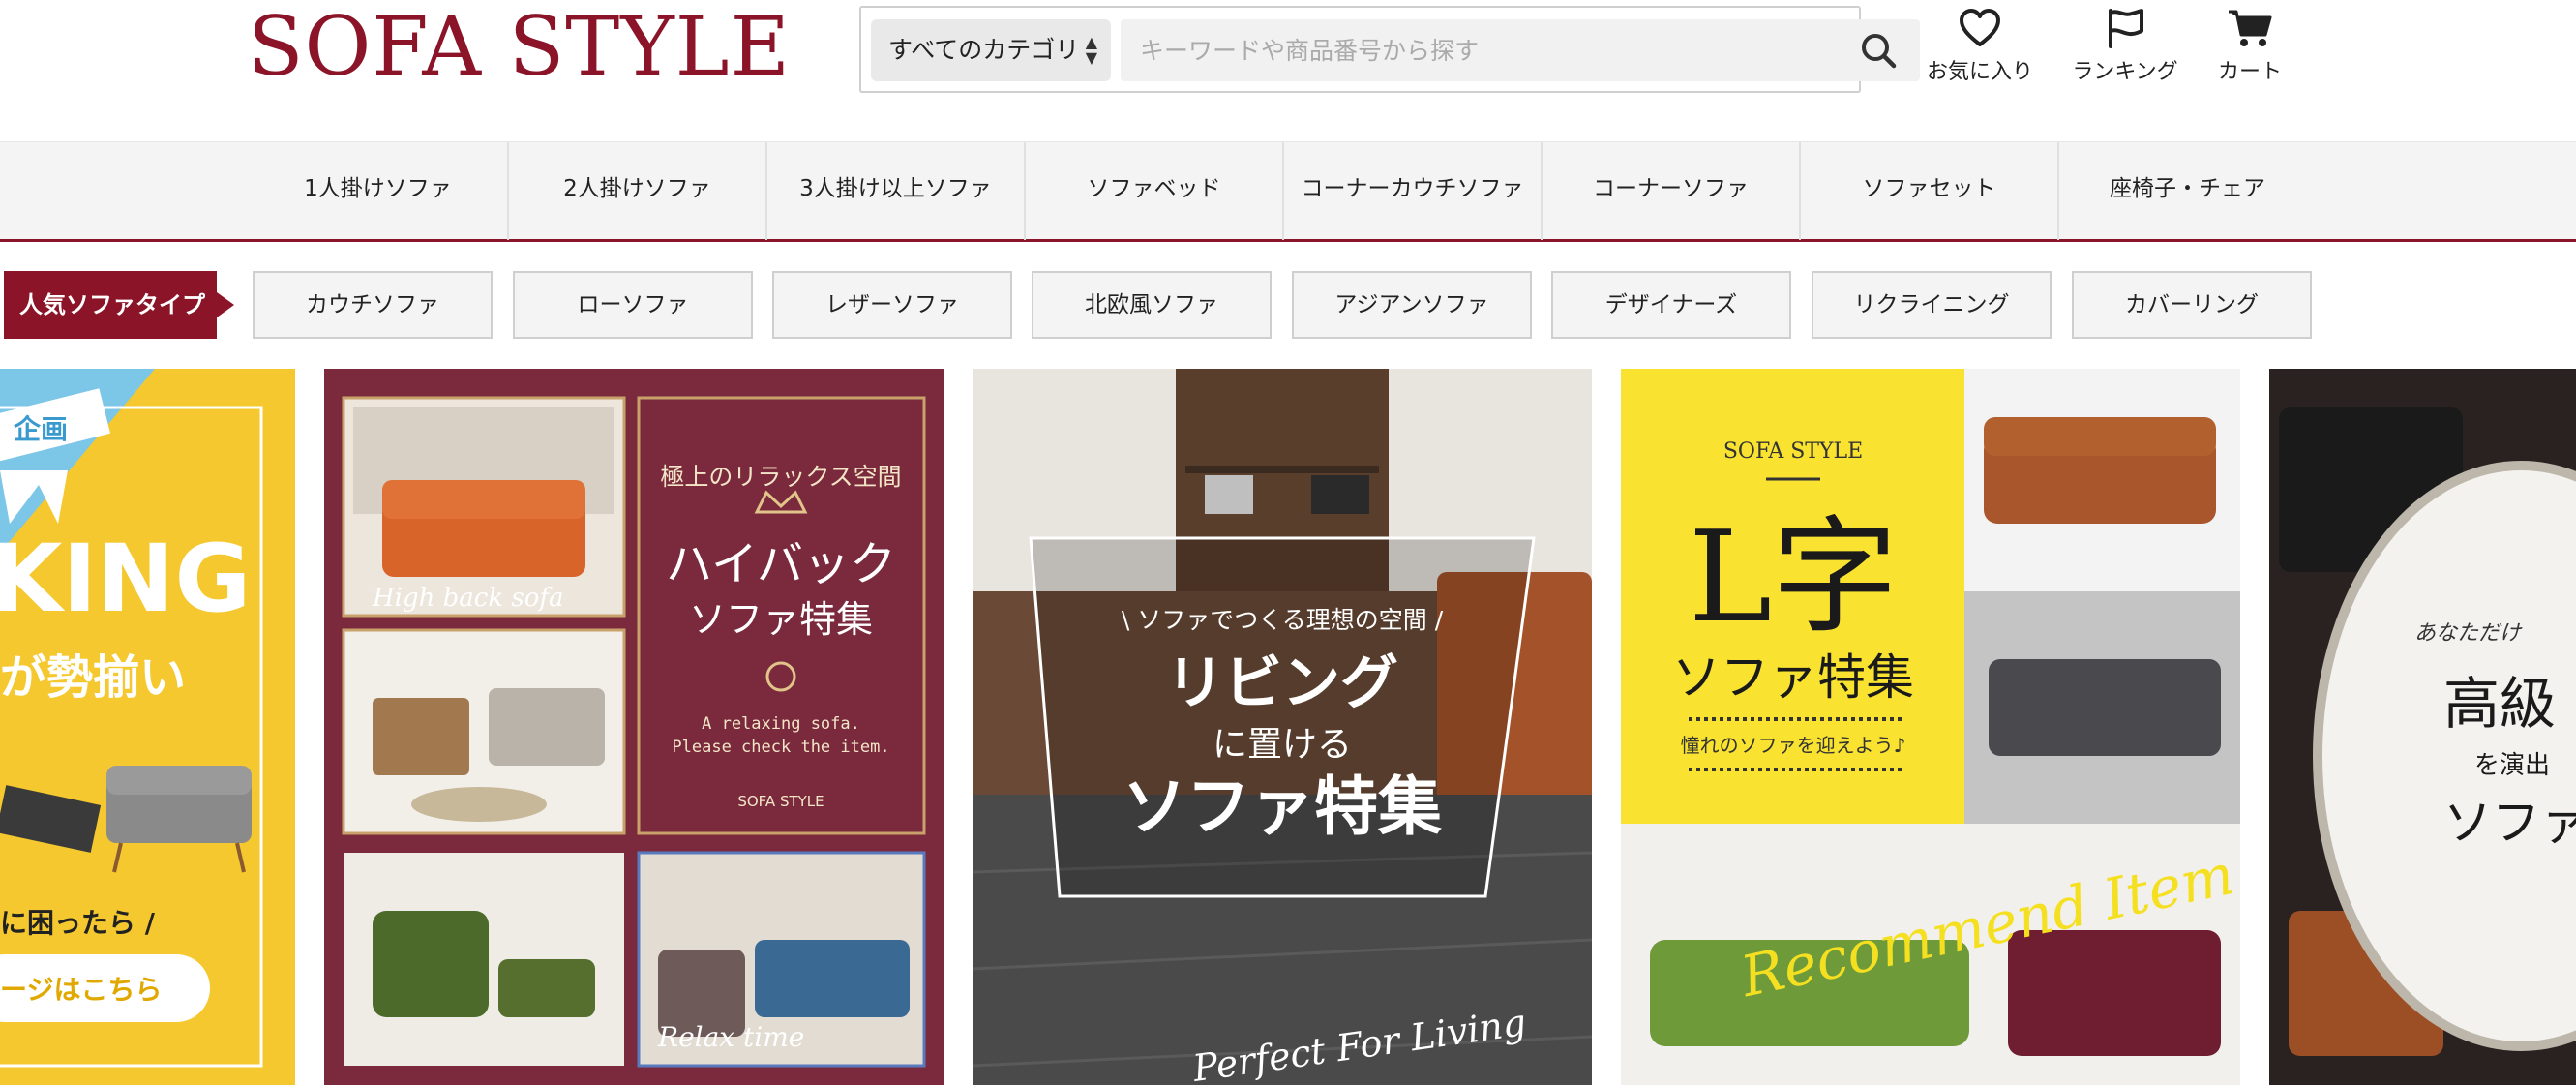 The width and height of the screenshot is (2576, 1086). I want to click on type-leather: レザーソファ, so click(892, 305).